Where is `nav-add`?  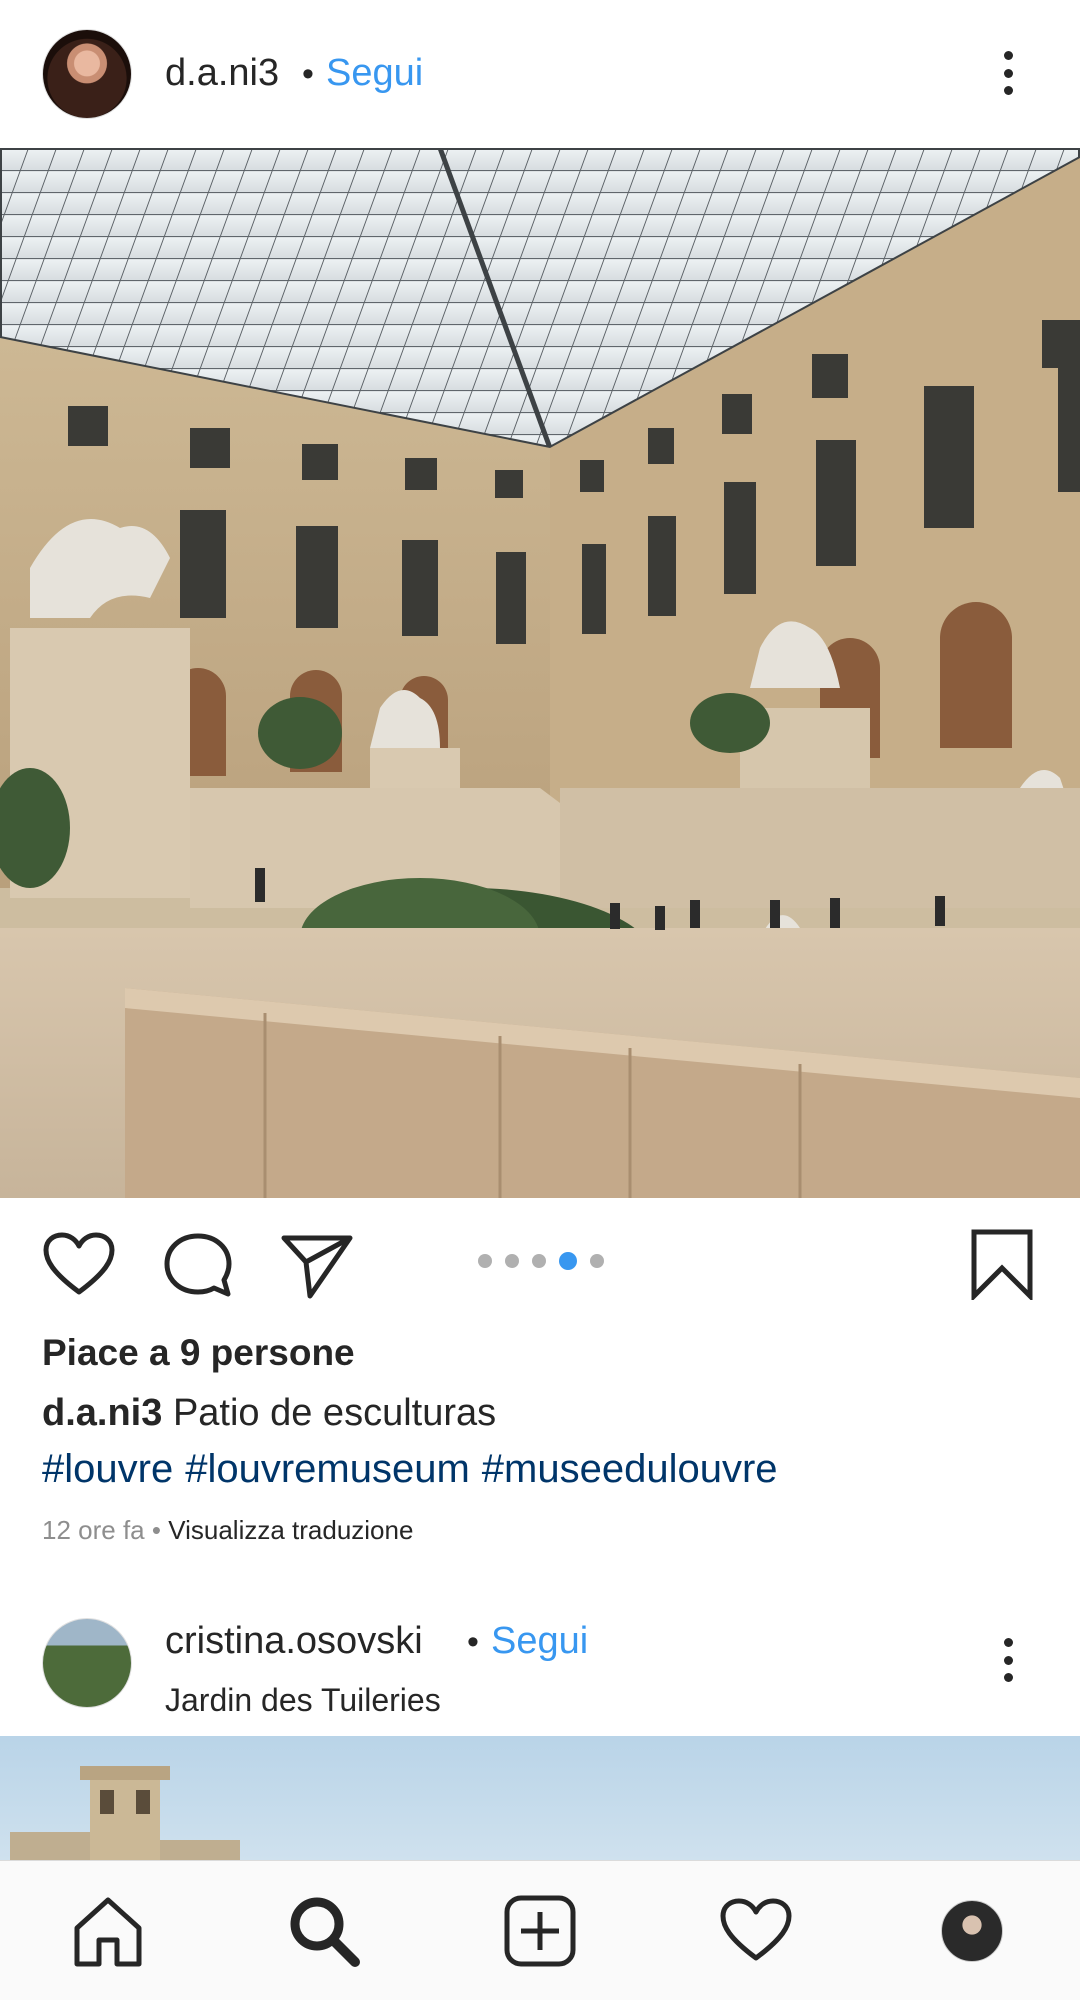 nav-add is located at coordinates (540, 1931).